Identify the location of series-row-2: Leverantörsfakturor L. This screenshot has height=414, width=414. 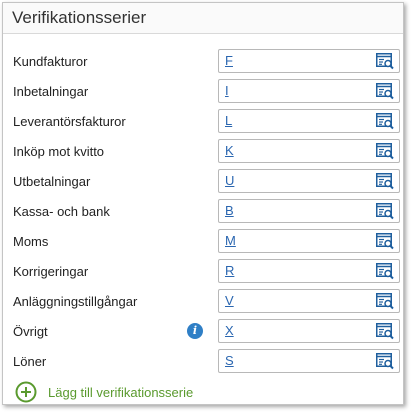
(203, 122).